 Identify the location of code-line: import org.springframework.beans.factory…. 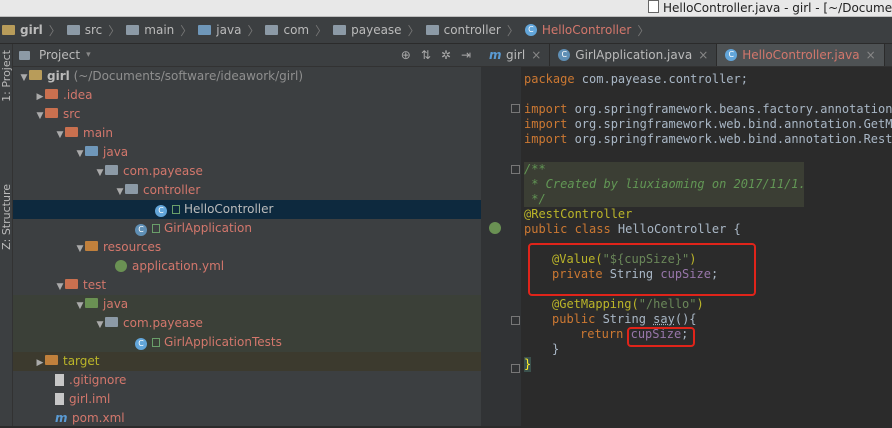
(708, 109).